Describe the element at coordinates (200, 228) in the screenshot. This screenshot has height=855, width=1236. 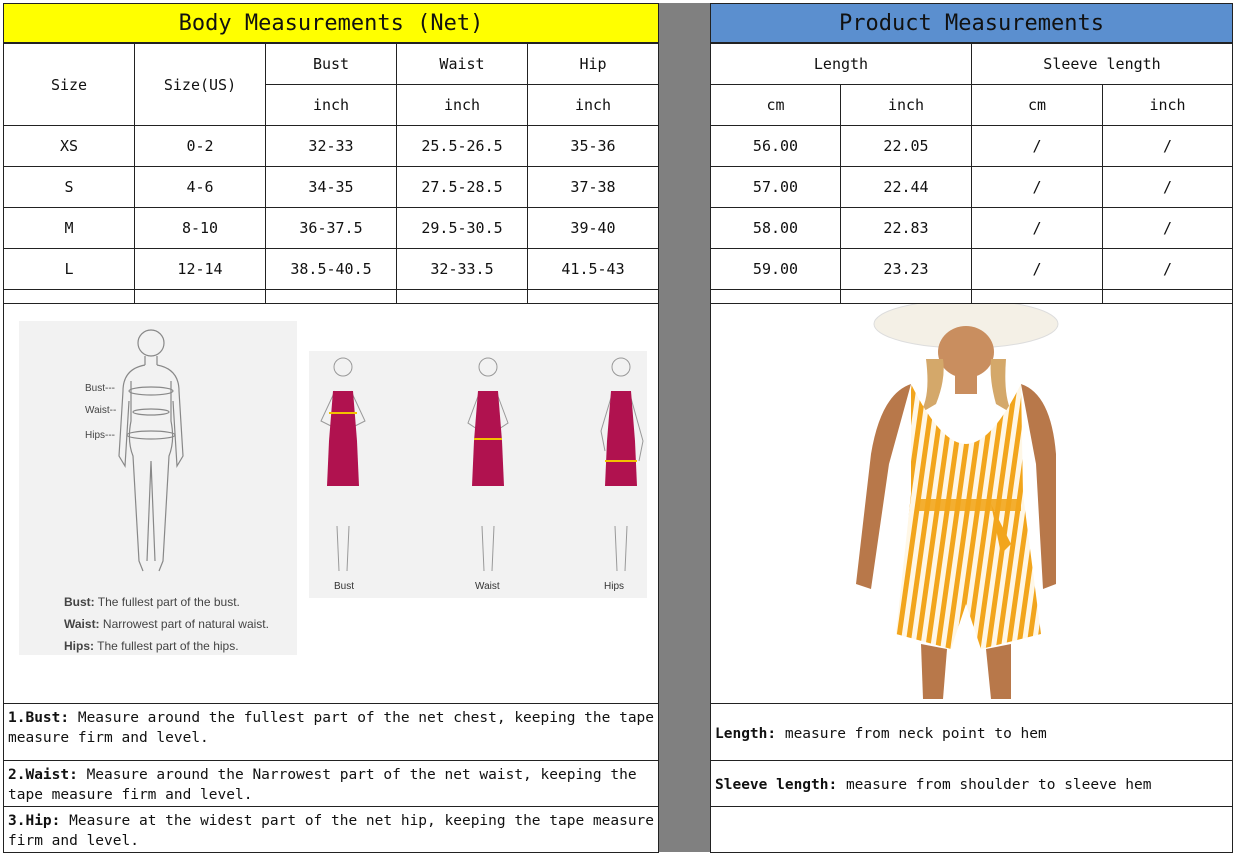
I see `row-m-us: 8-10` at that location.